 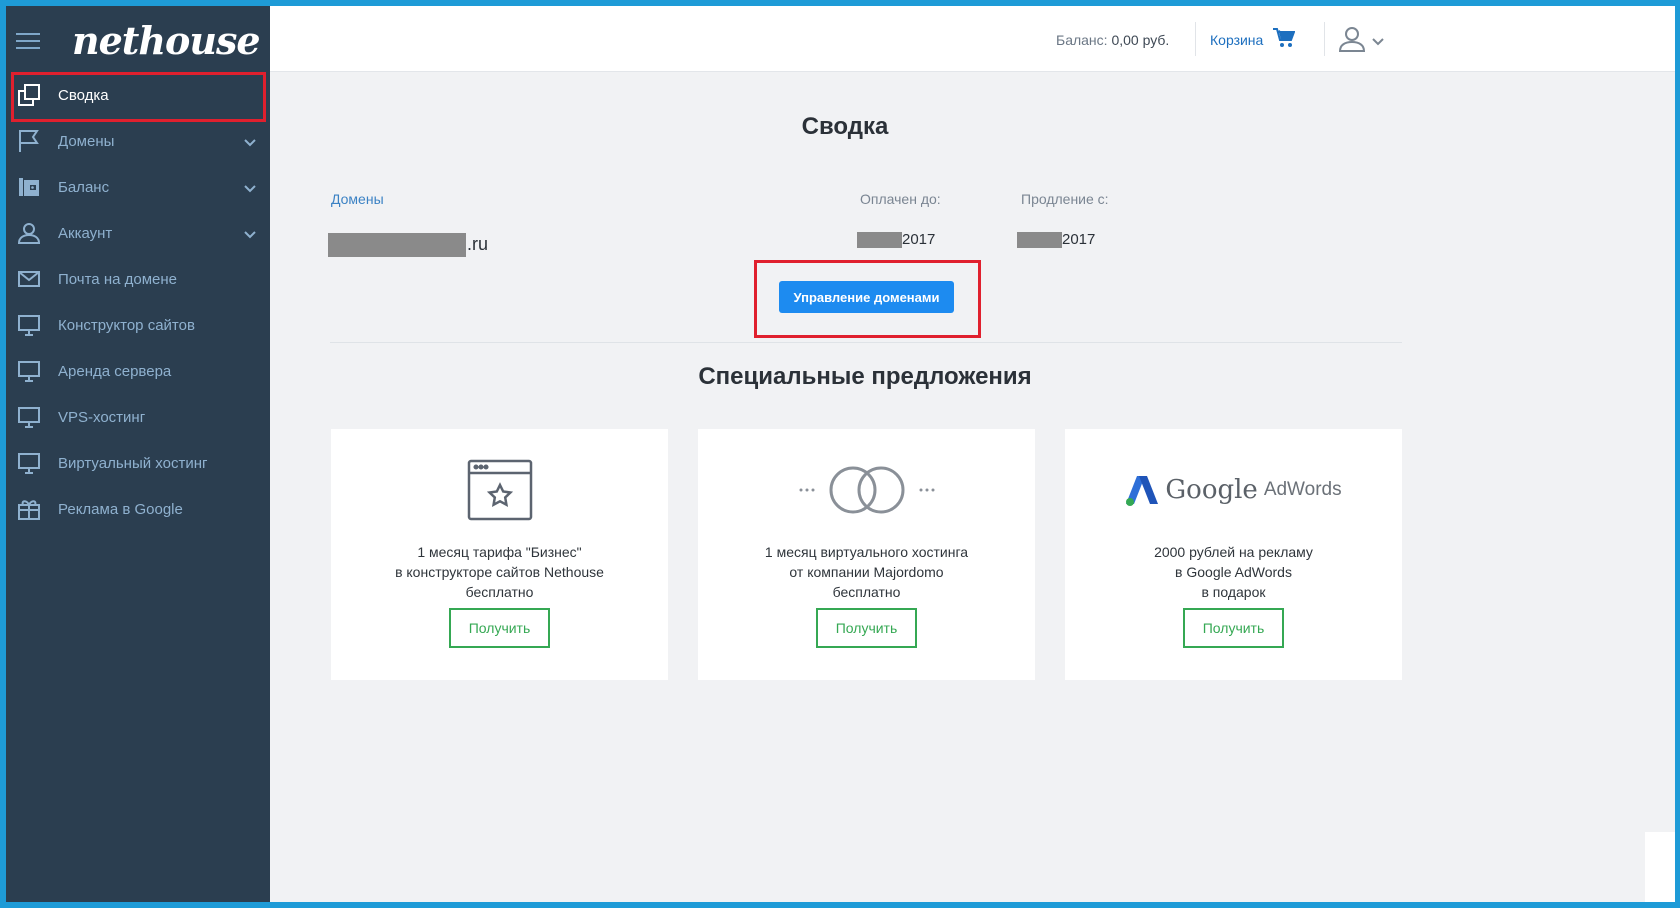 I want to click on sidebar-item-vps: VPS-хостинг, so click(x=138, y=417).